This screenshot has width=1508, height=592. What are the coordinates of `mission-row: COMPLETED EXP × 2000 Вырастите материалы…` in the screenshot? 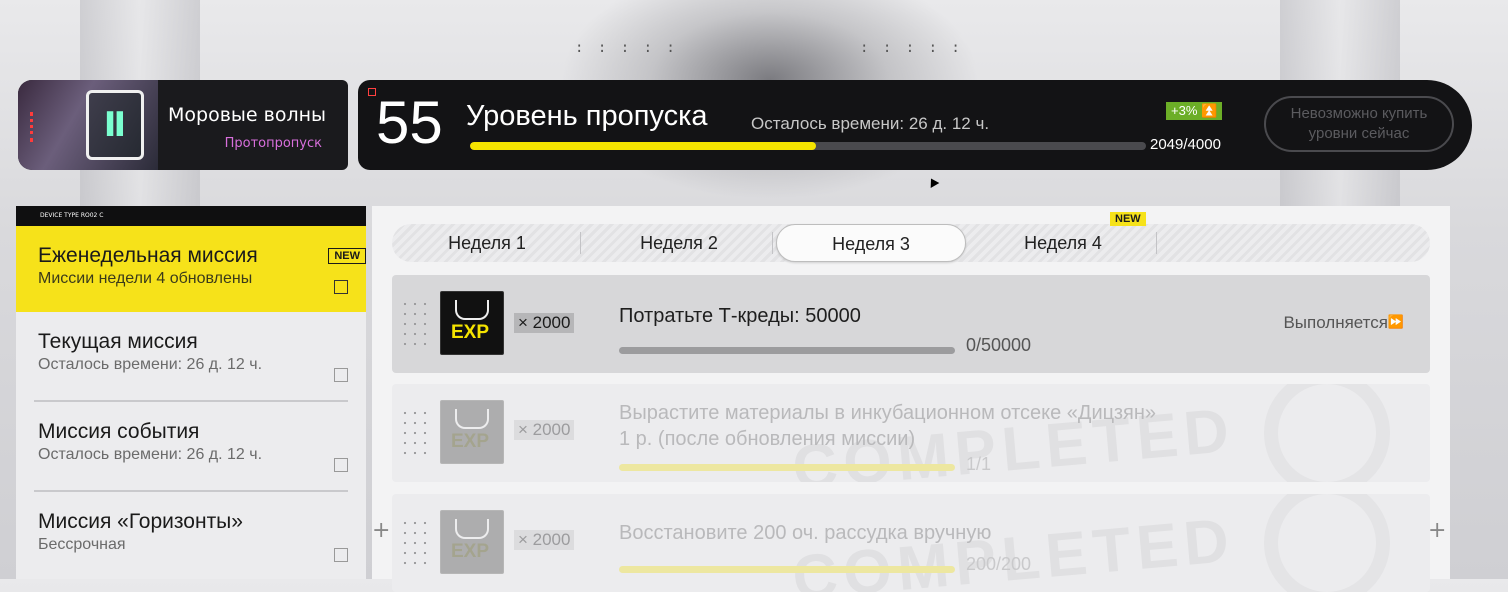 It's located at (911, 433).